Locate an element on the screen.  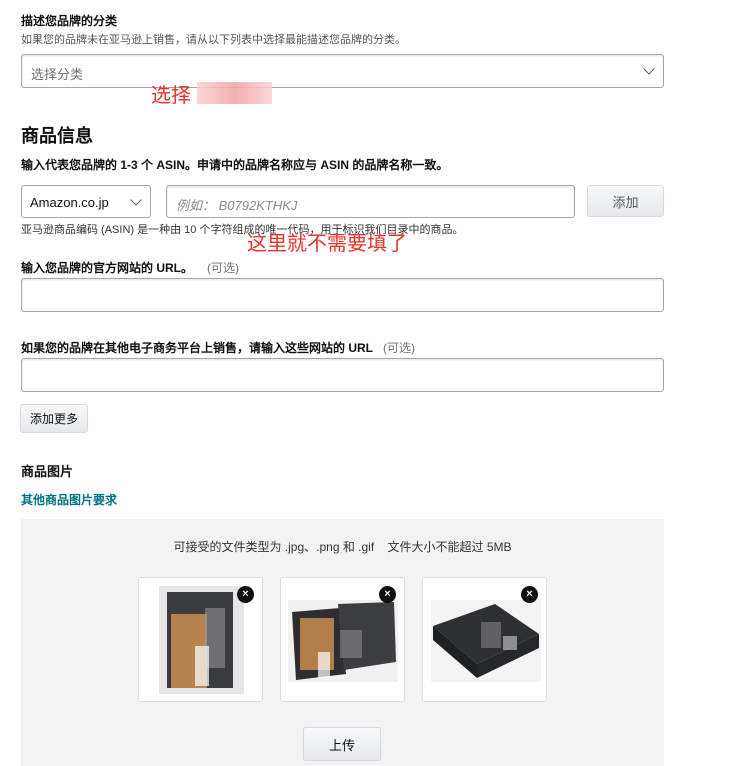
asin-input-placeholder: 例如： B0792KTHKJ is located at coordinates (237, 205).